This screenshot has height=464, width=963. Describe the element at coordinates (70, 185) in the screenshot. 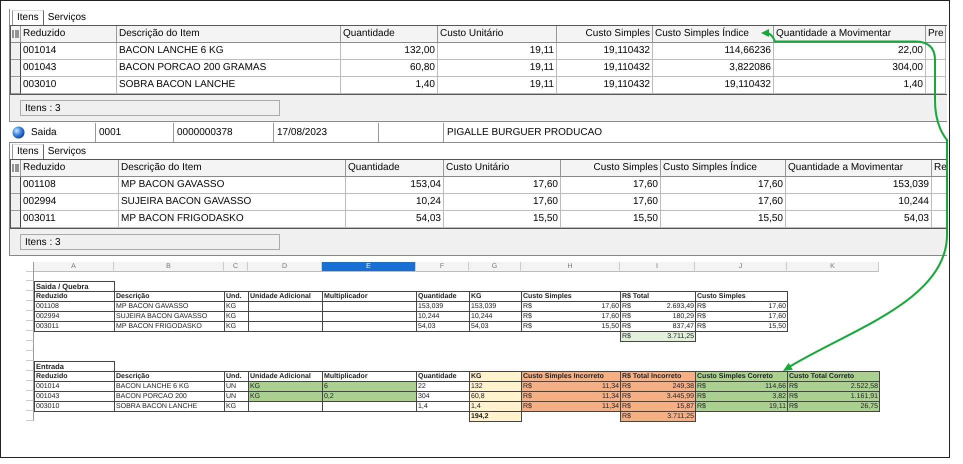

I see `table-cell: 001108` at that location.